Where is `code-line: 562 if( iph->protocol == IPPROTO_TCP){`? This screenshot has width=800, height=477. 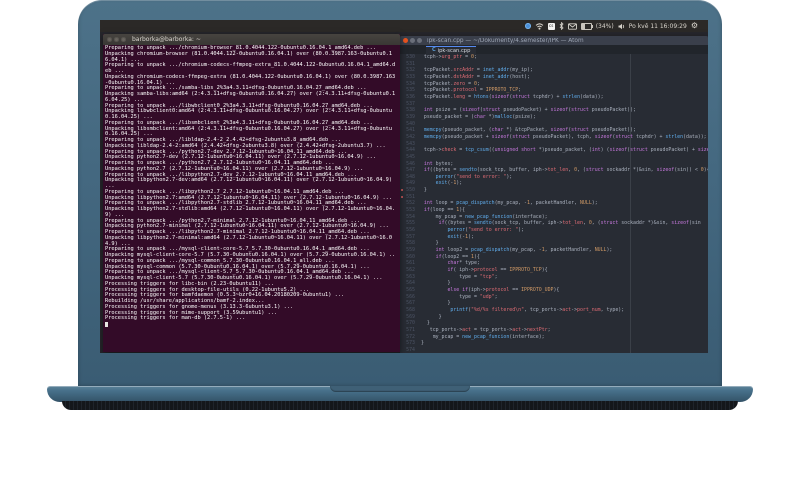 code-line: 562 if( iph->protocol == IPPROTO_TCP){ is located at coordinates (554, 270).